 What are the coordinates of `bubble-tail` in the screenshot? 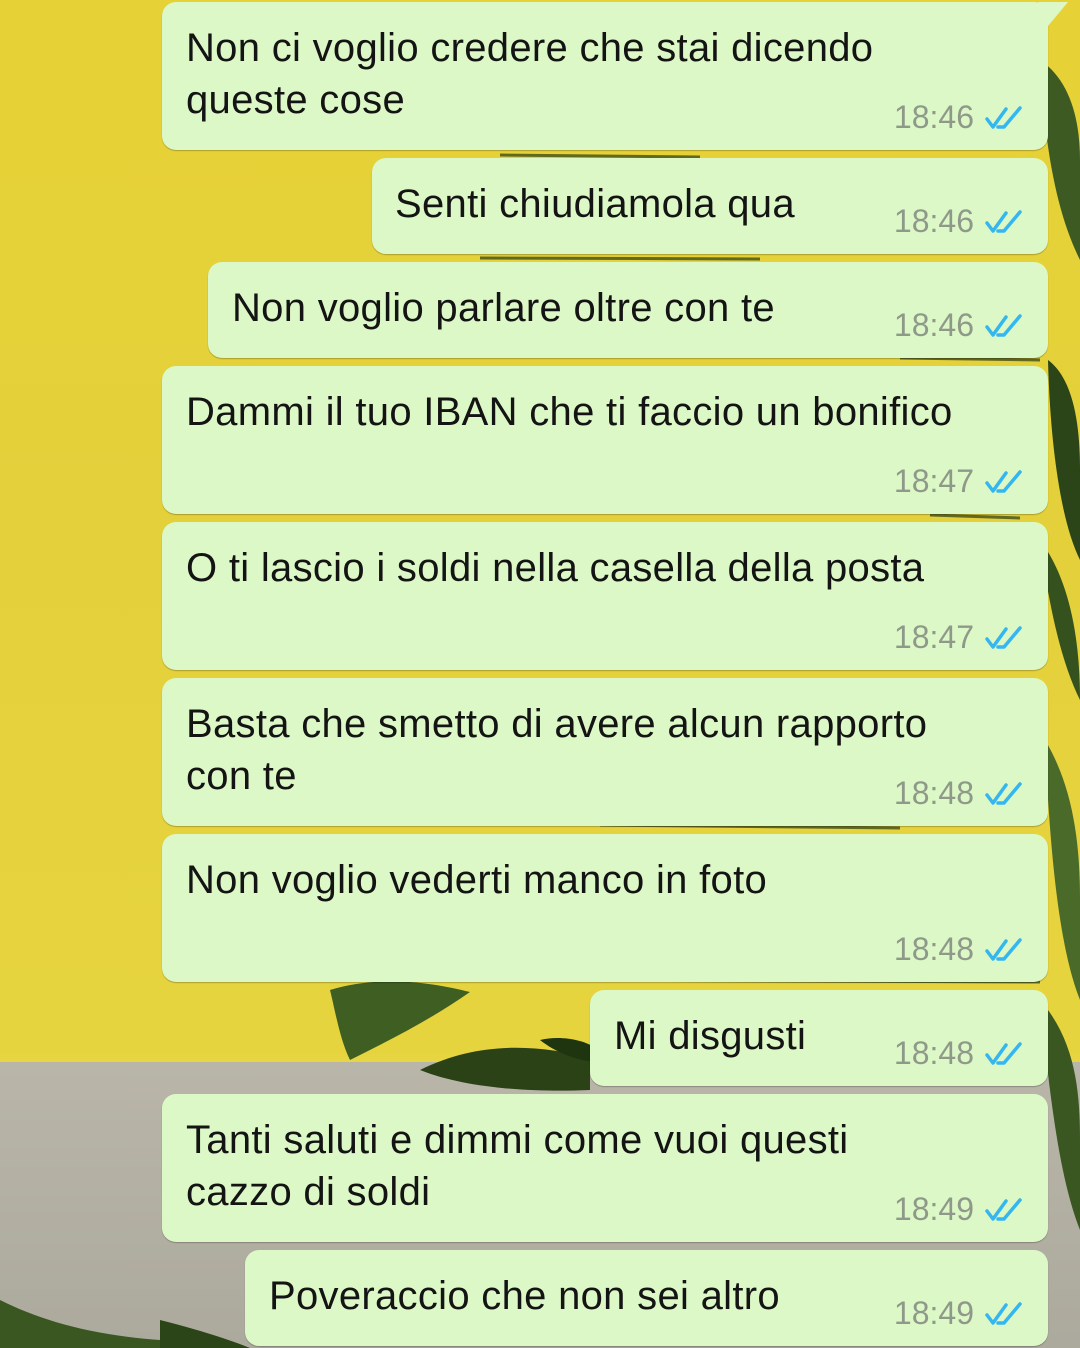 It's located at (1053, 14).